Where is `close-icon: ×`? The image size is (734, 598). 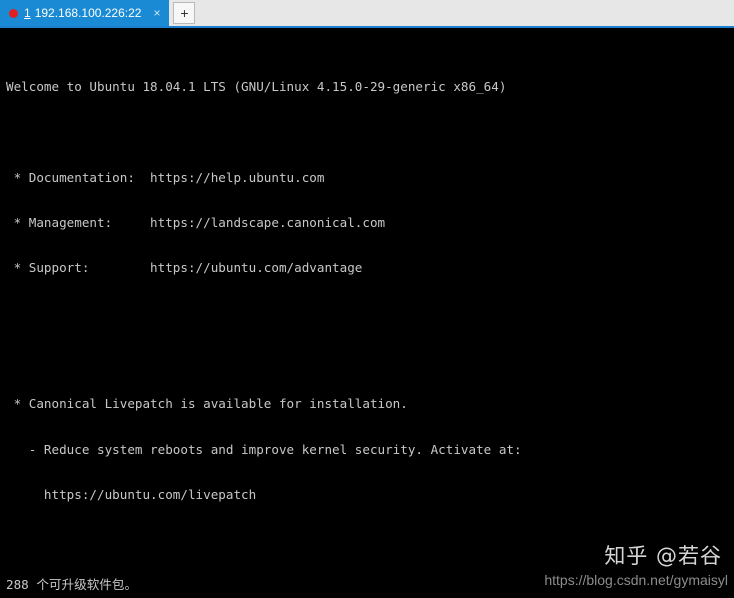
close-icon: × is located at coordinates (156, 13).